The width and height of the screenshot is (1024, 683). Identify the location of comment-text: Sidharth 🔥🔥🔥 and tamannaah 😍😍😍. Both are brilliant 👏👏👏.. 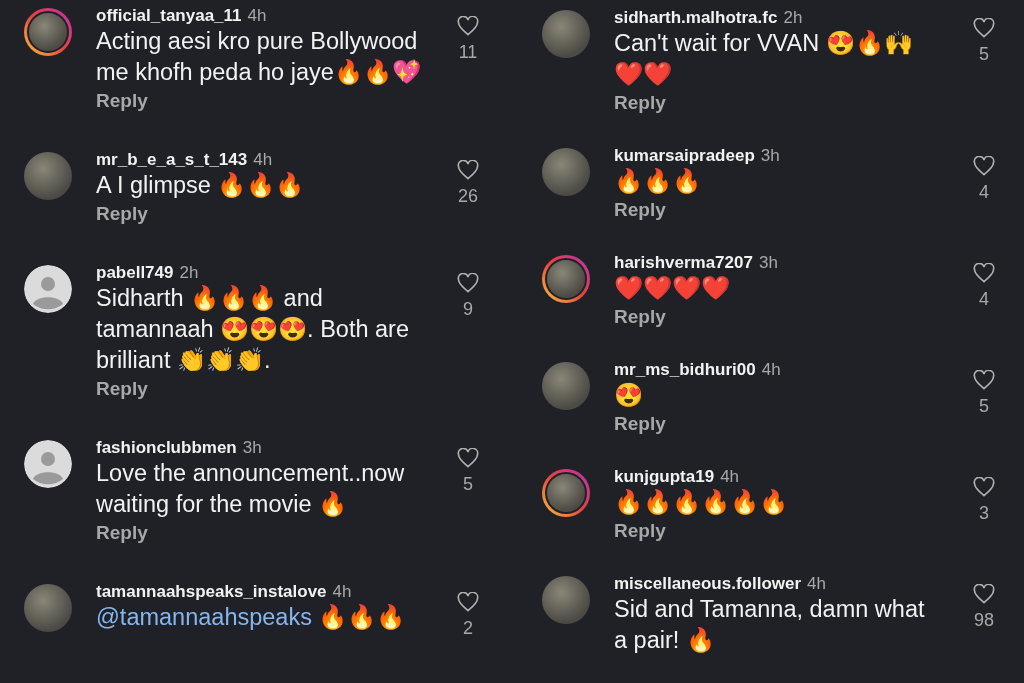
(253, 329).